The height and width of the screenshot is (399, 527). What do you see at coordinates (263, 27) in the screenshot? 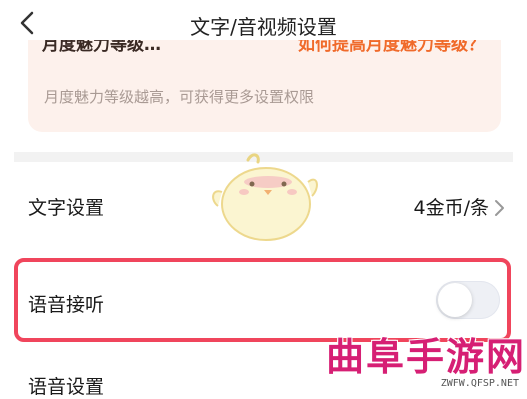
I see `page-title: 文字/音视频设置` at bounding box center [263, 27].